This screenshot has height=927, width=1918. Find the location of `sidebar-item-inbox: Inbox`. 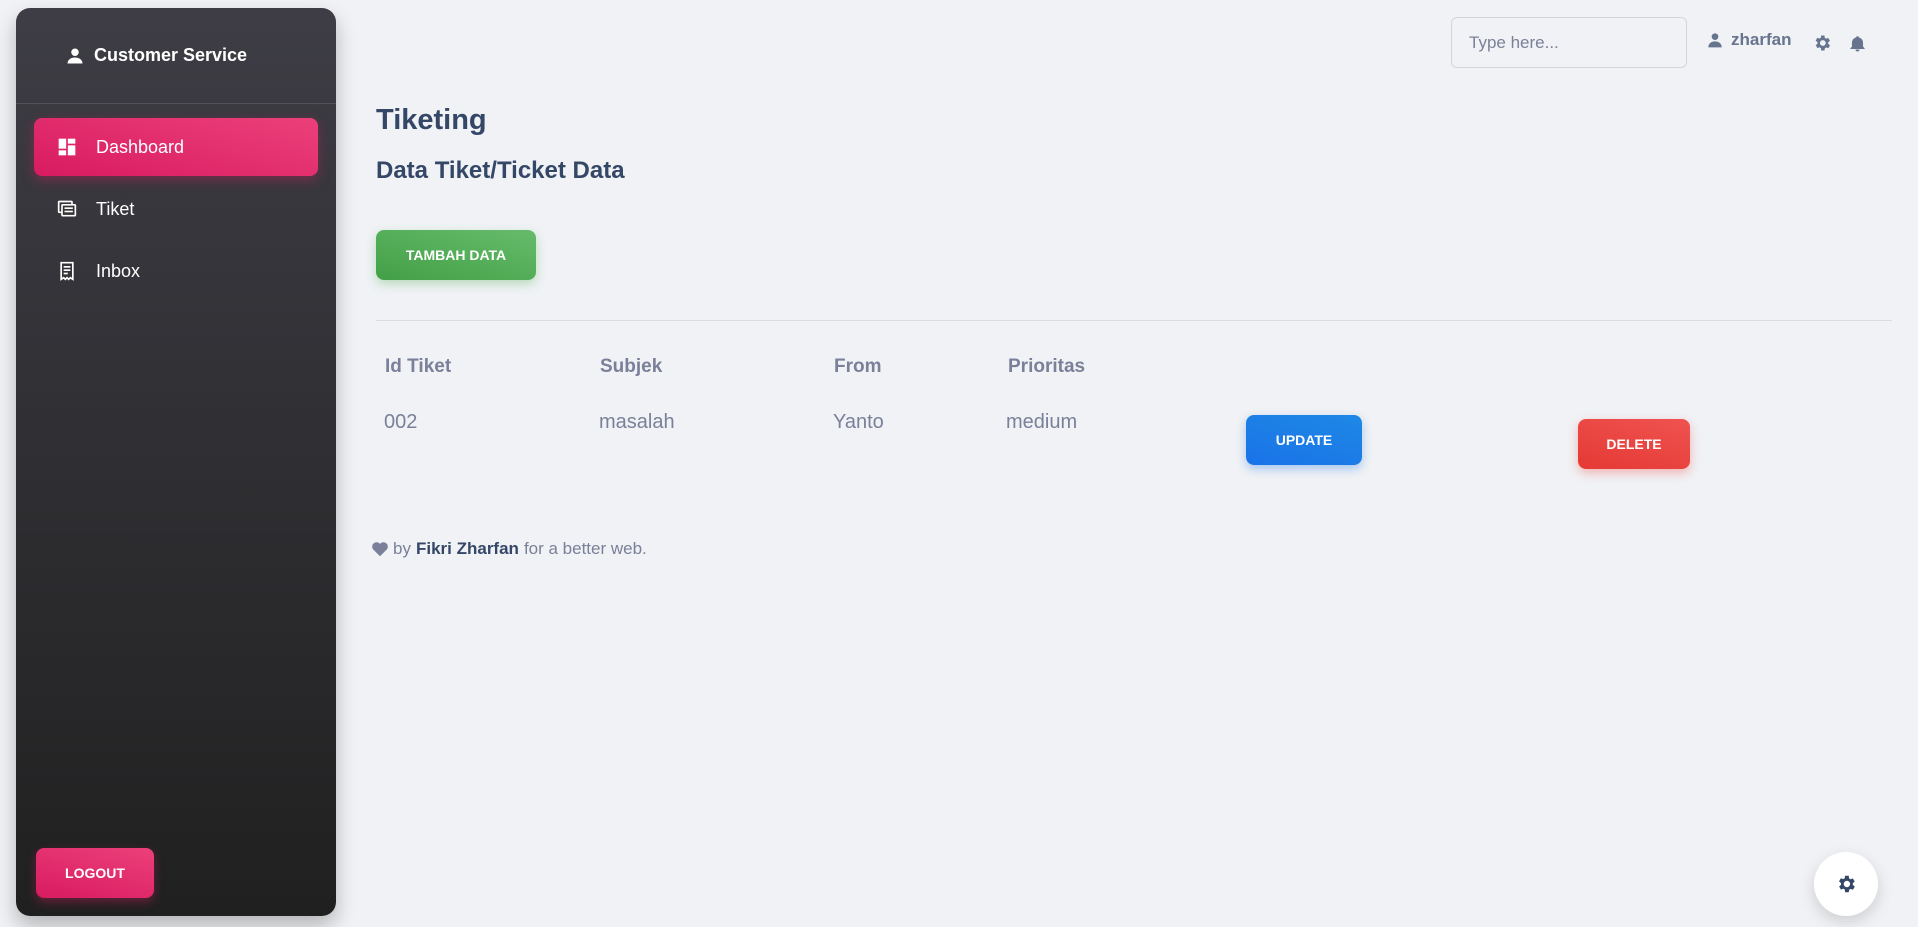

sidebar-item-inbox: Inbox is located at coordinates (176, 271).